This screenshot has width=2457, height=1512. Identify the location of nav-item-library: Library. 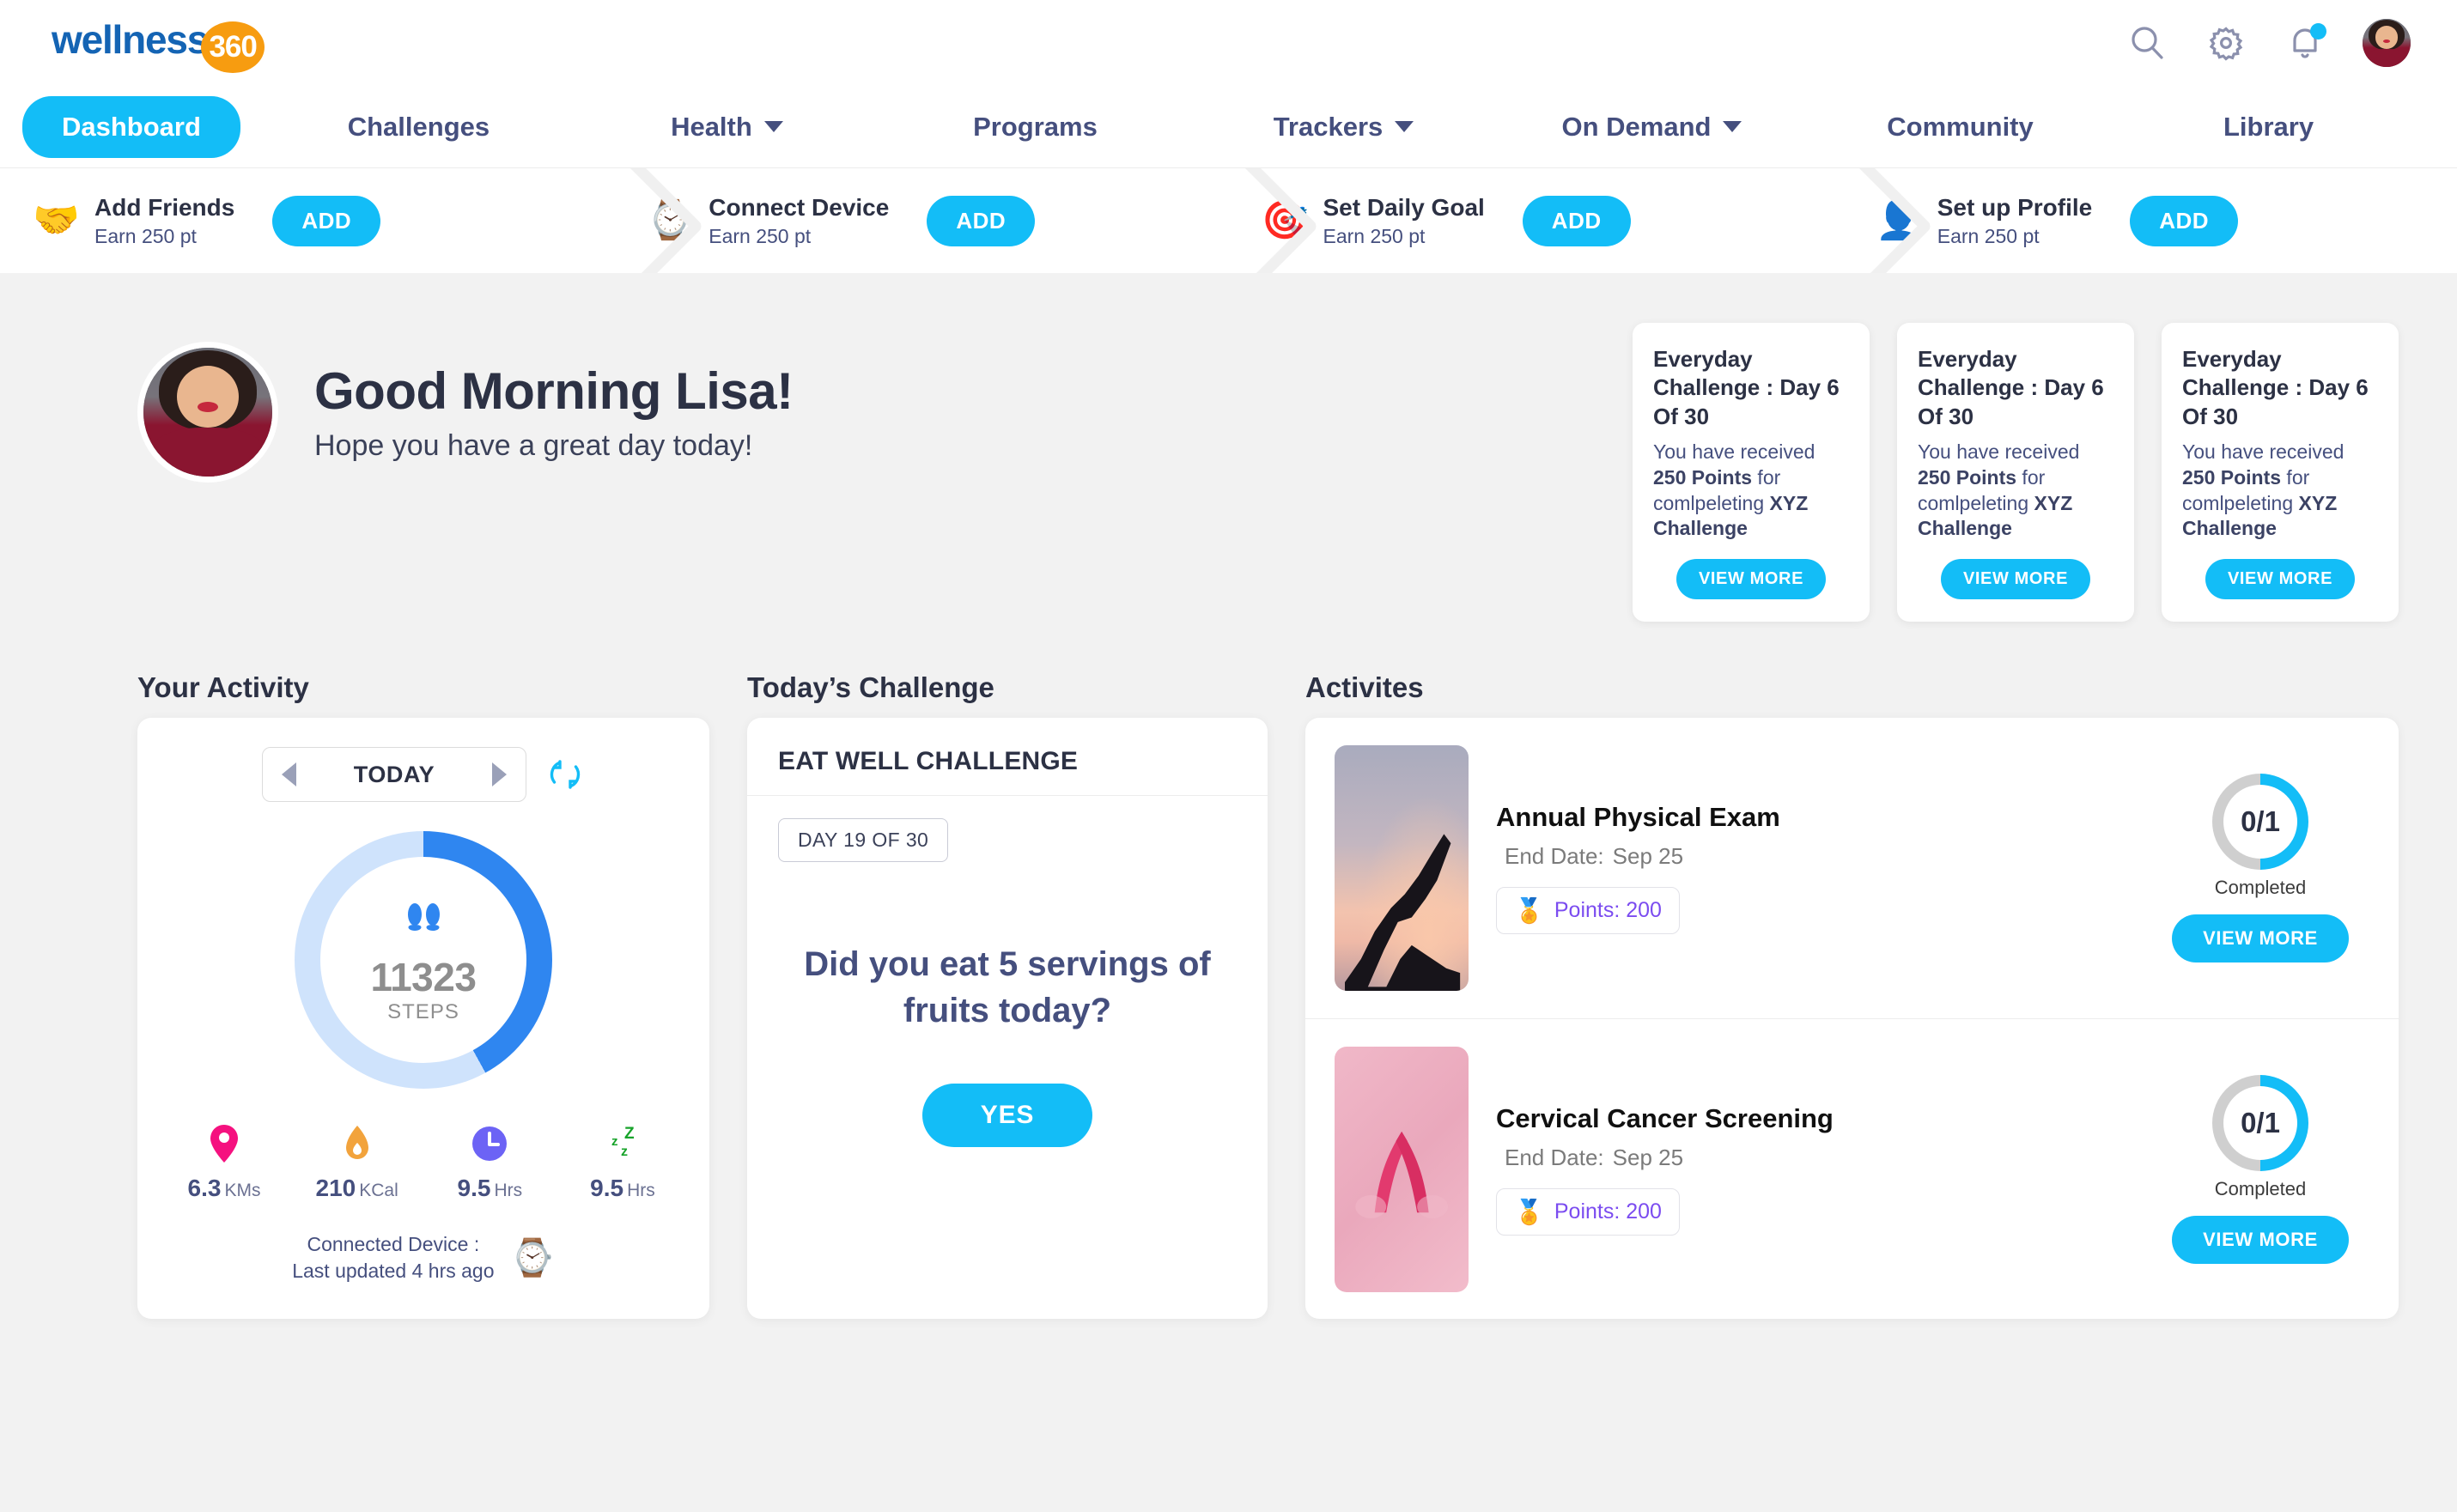
(2268, 128).